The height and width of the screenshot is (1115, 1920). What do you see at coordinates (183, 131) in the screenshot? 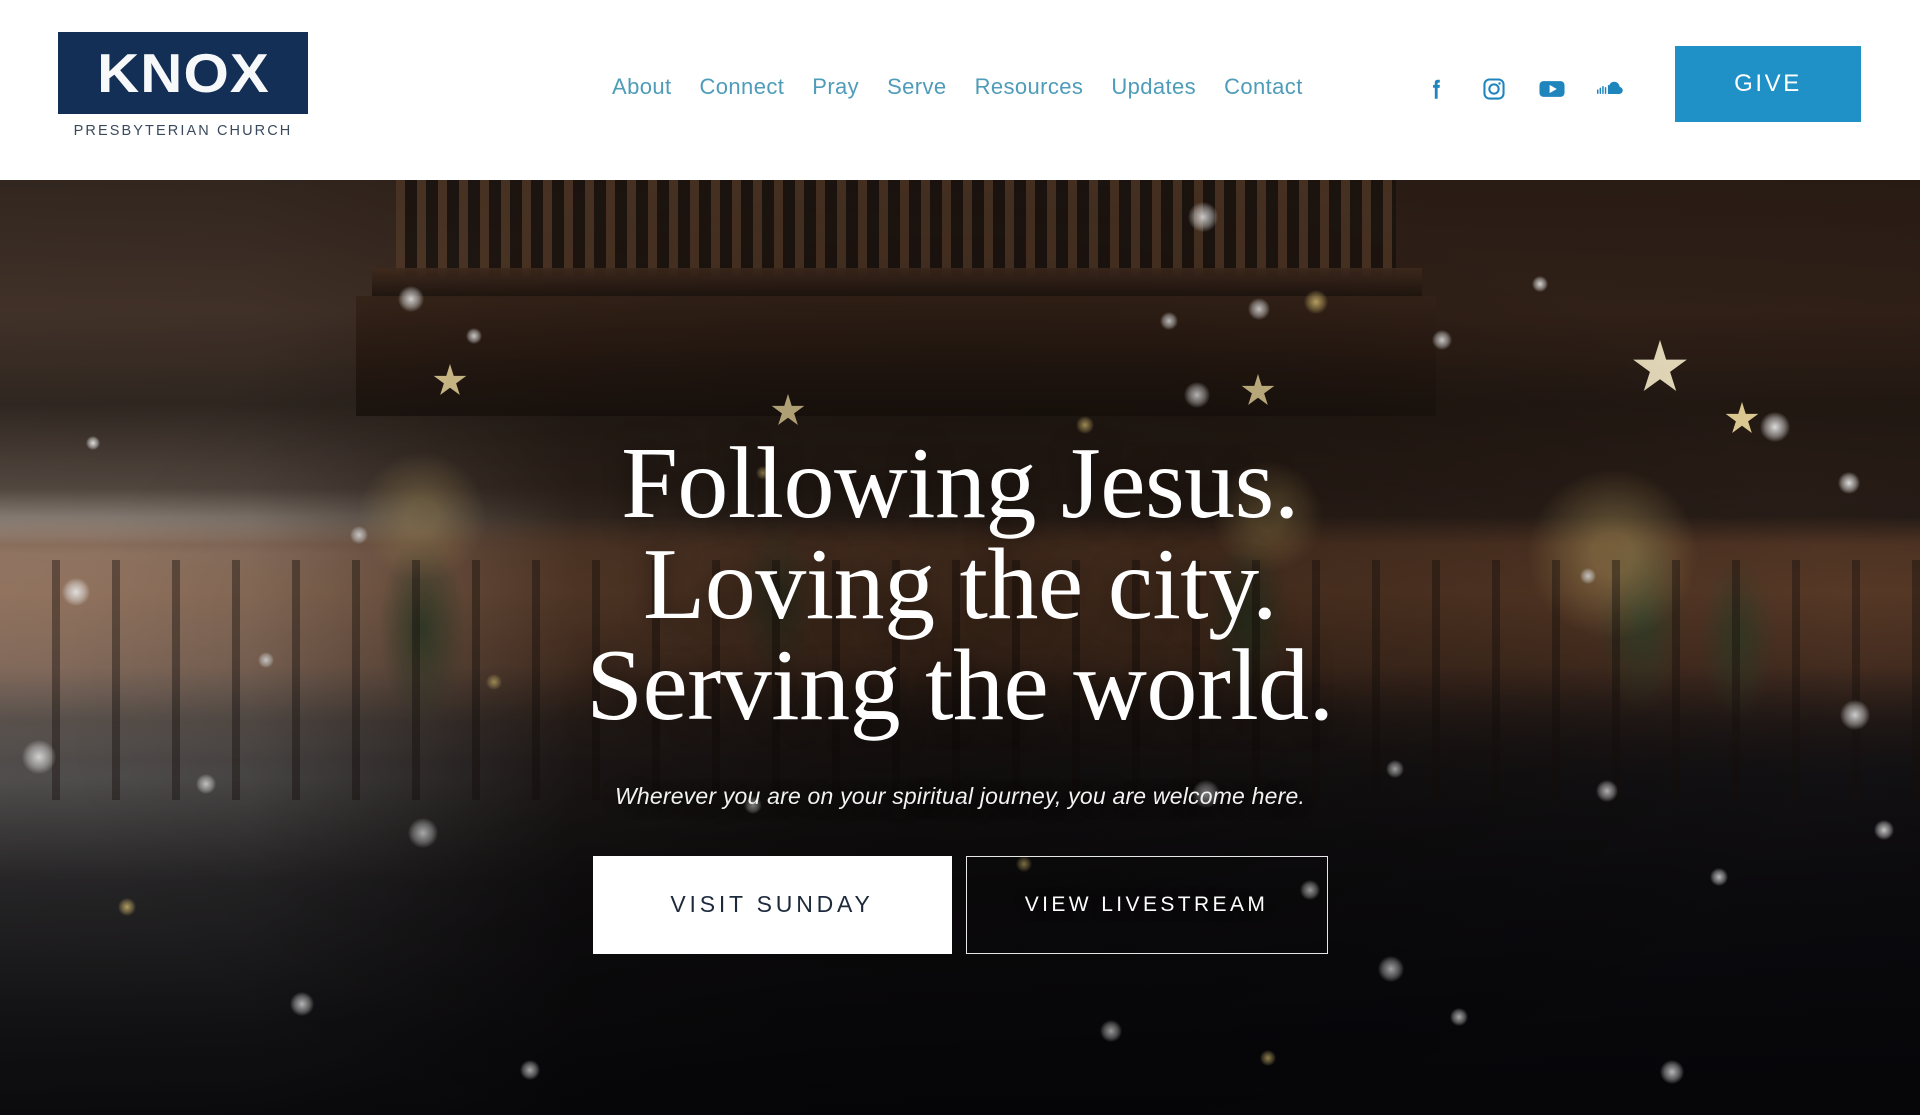
I see `logo-subtitle: PRESBYTERIAN CHURCH` at bounding box center [183, 131].